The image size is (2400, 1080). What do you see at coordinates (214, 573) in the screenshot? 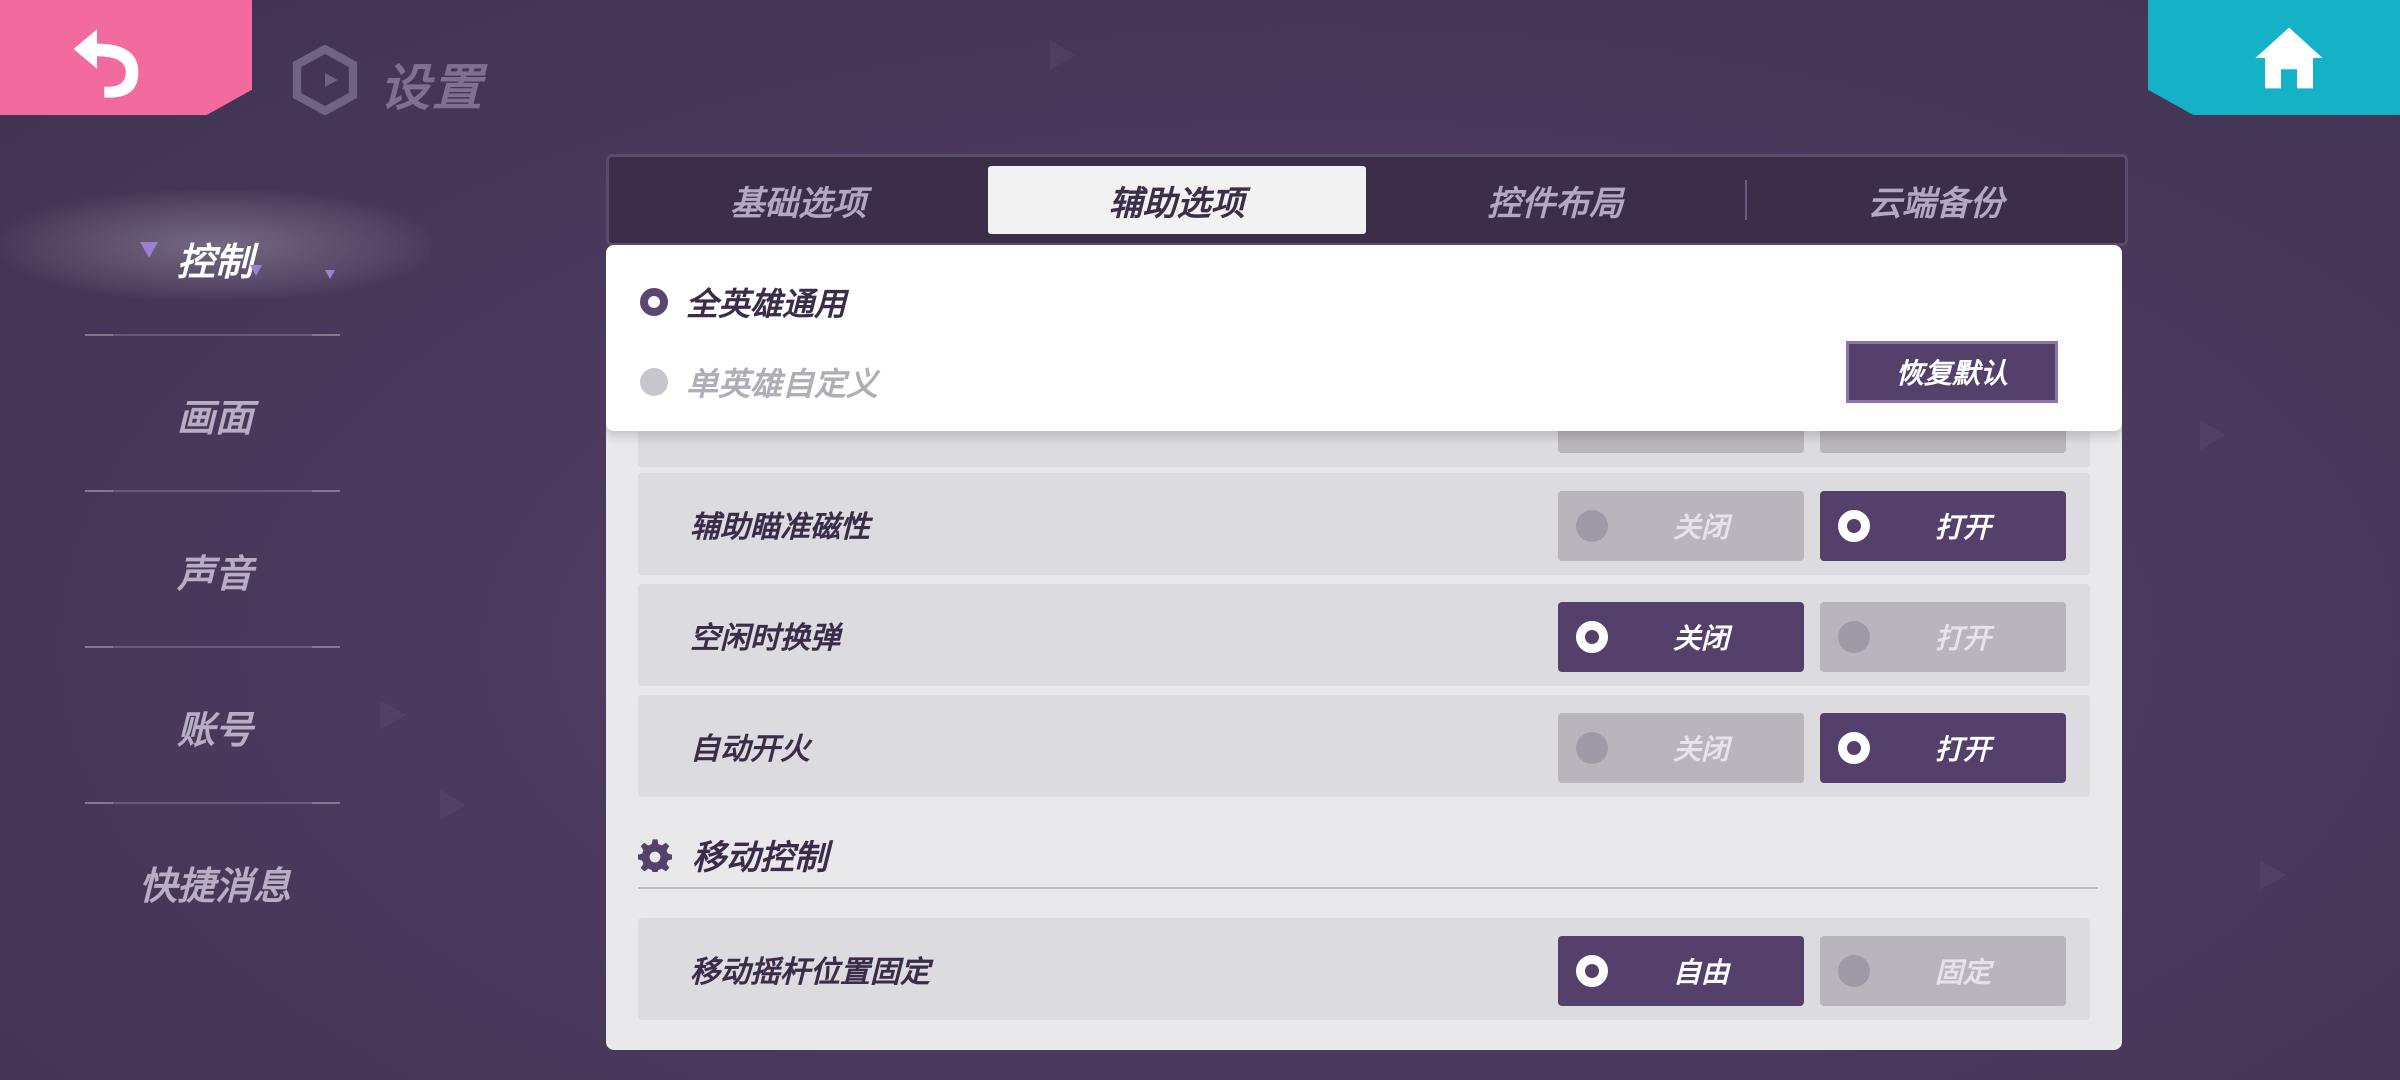
I see `sidebar-item-label: 声音` at bounding box center [214, 573].